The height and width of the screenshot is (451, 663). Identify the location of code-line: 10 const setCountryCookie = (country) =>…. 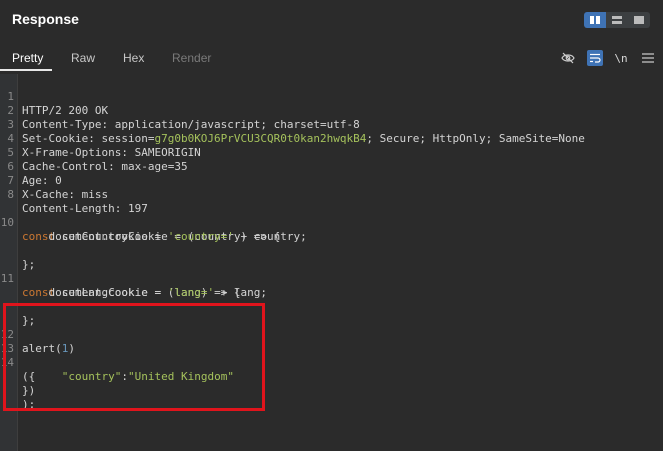
(331, 222).